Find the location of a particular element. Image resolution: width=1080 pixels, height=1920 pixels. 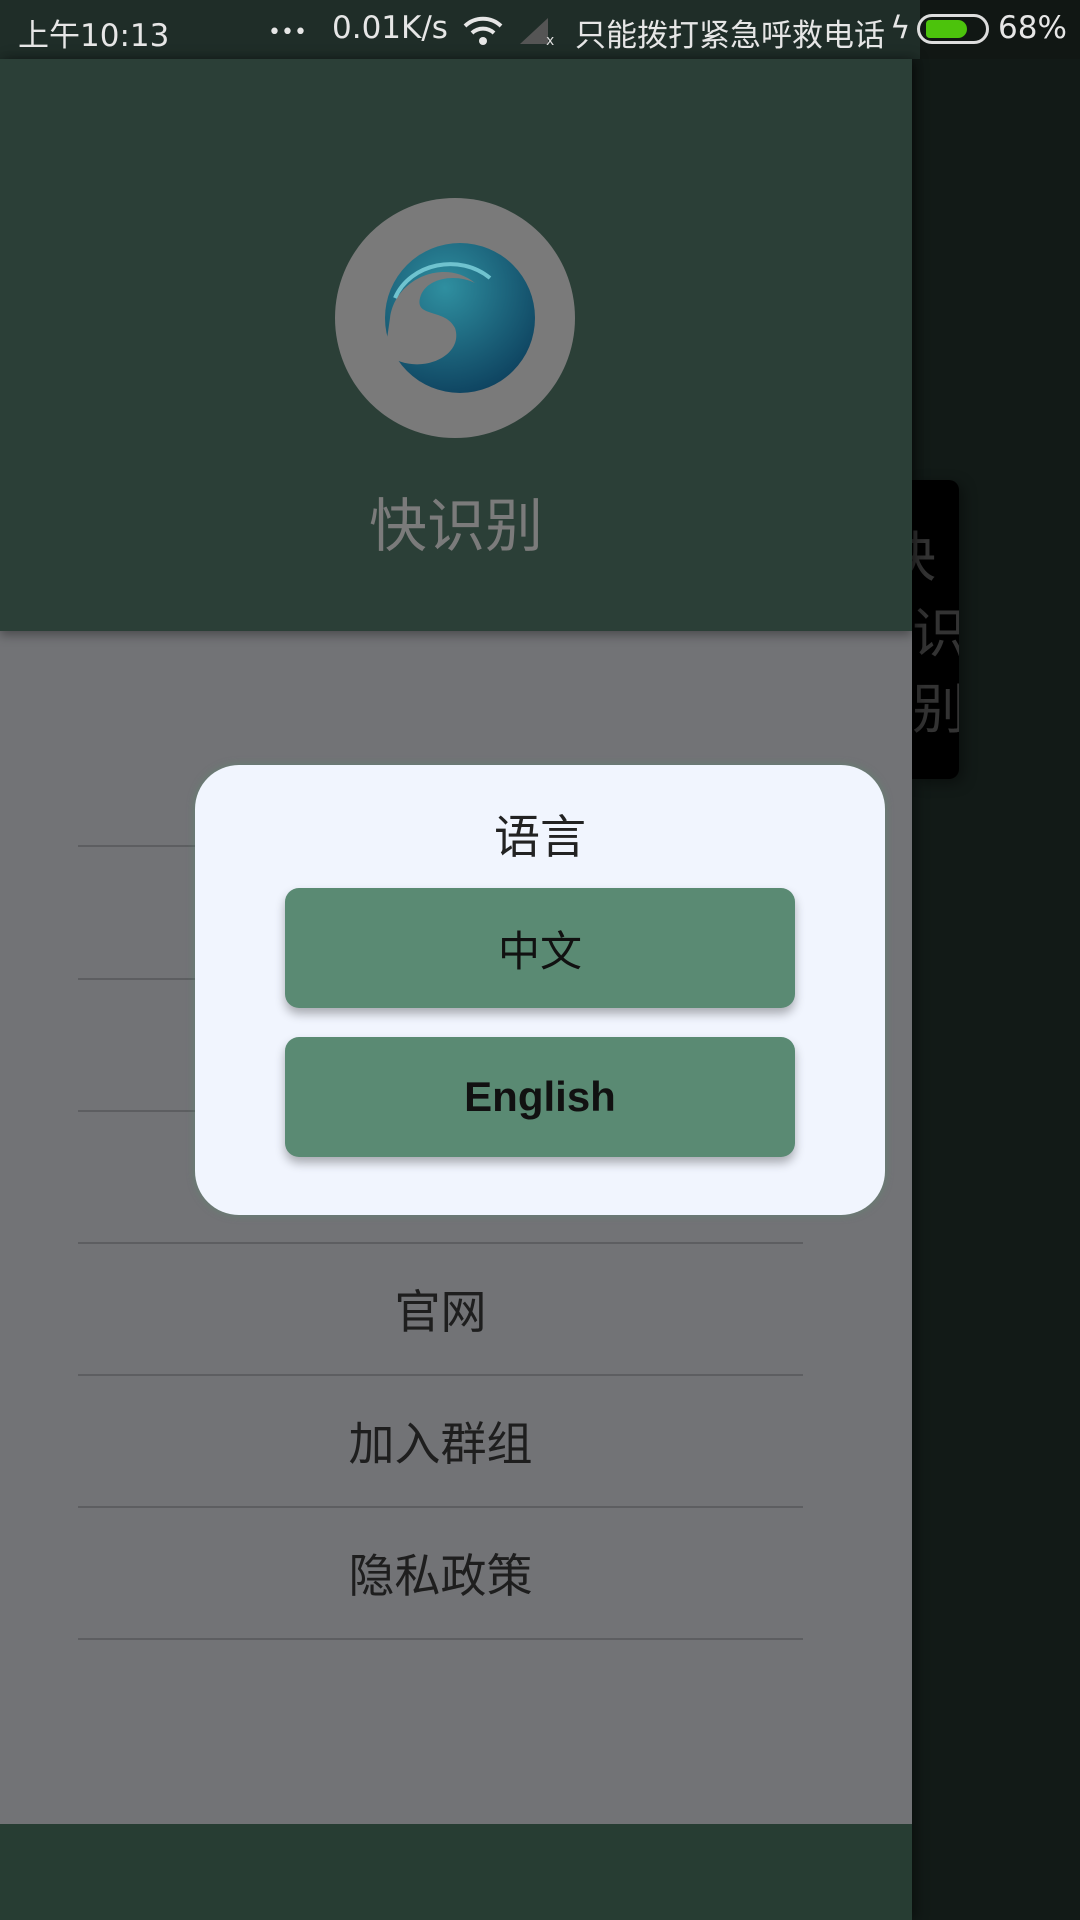

status-time: 上午10:13 is located at coordinates (94, 36).